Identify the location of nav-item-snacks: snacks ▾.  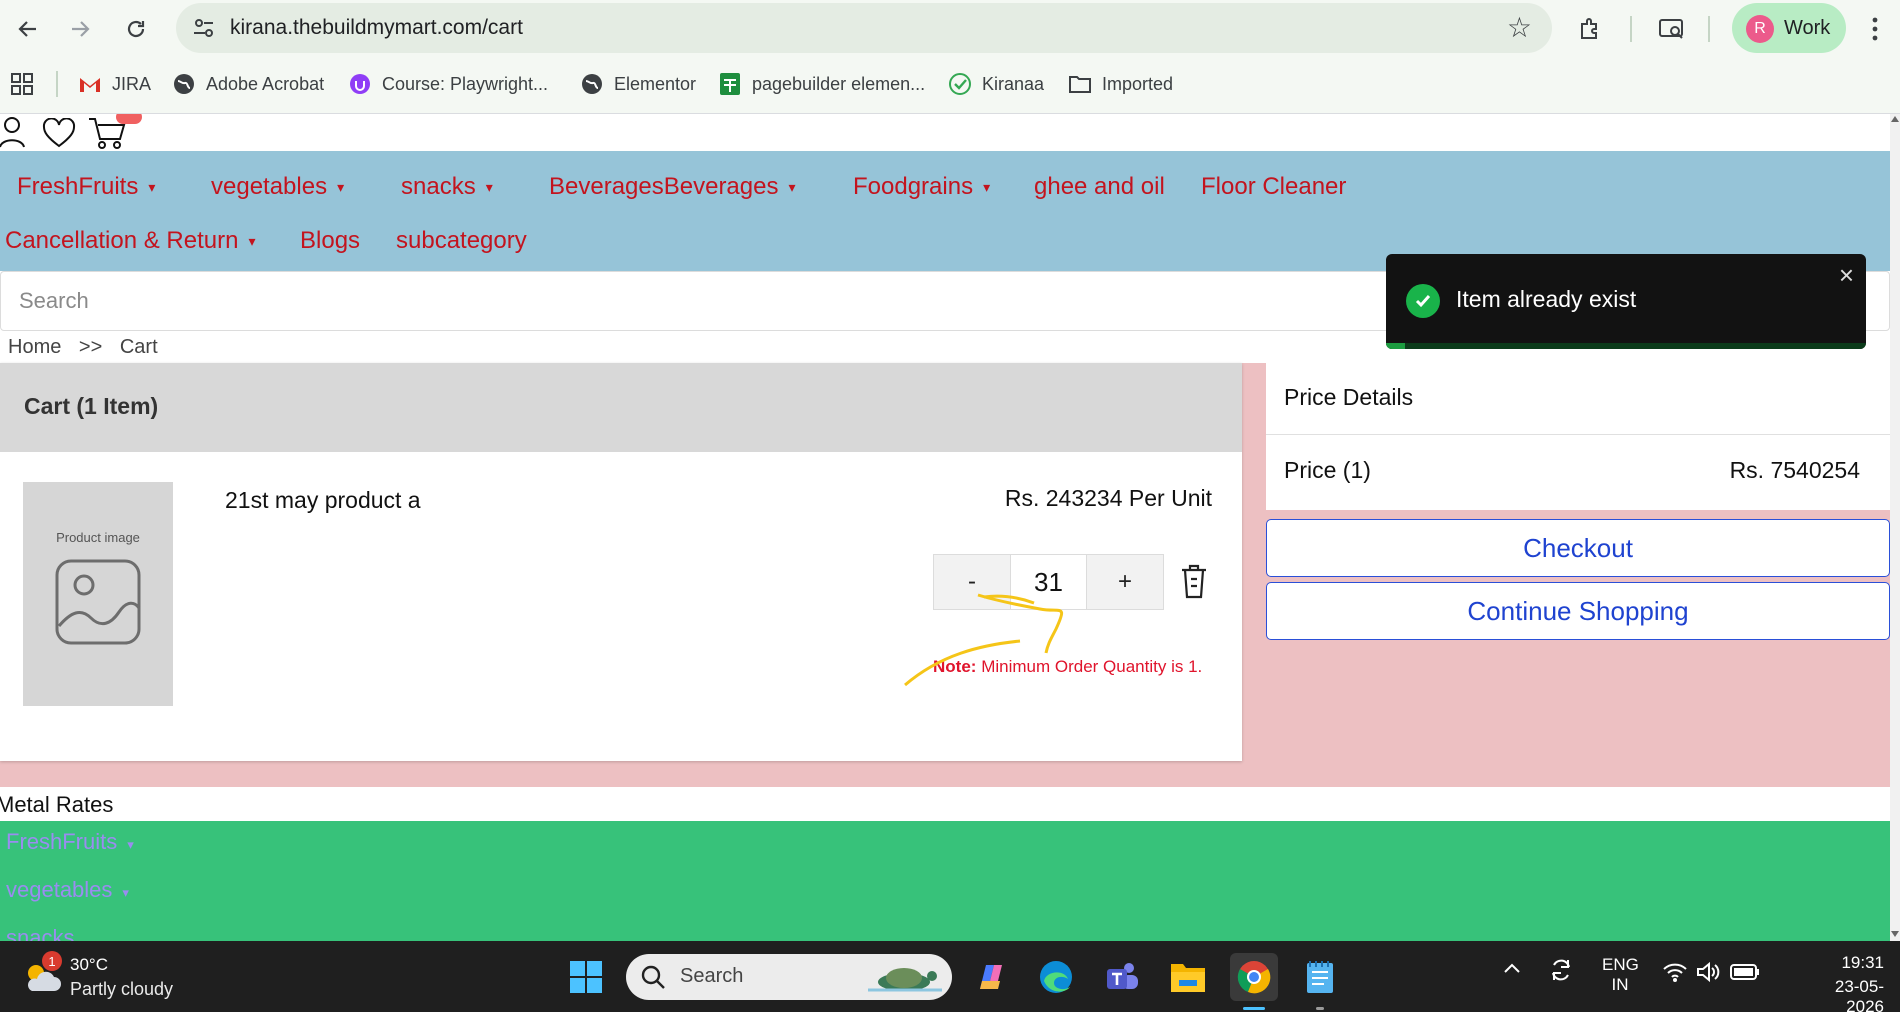
(447, 187).